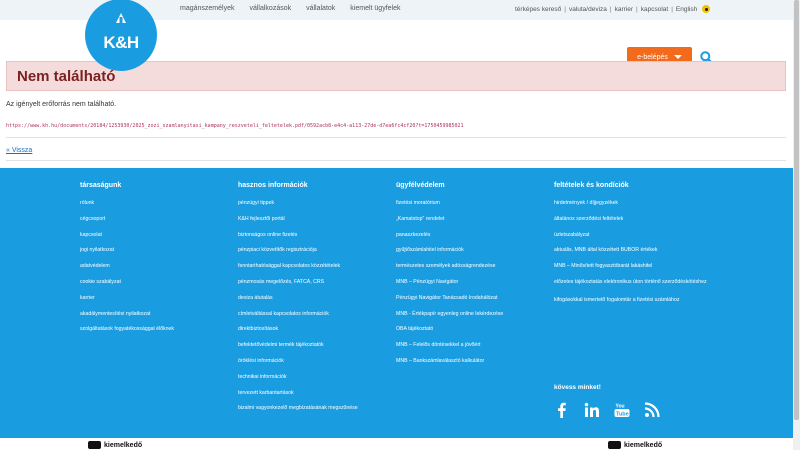 This screenshot has width=800, height=450. What do you see at coordinates (121, 42) in the screenshot?
I see `logo-text: K&H` at bounding box center [121, 42].